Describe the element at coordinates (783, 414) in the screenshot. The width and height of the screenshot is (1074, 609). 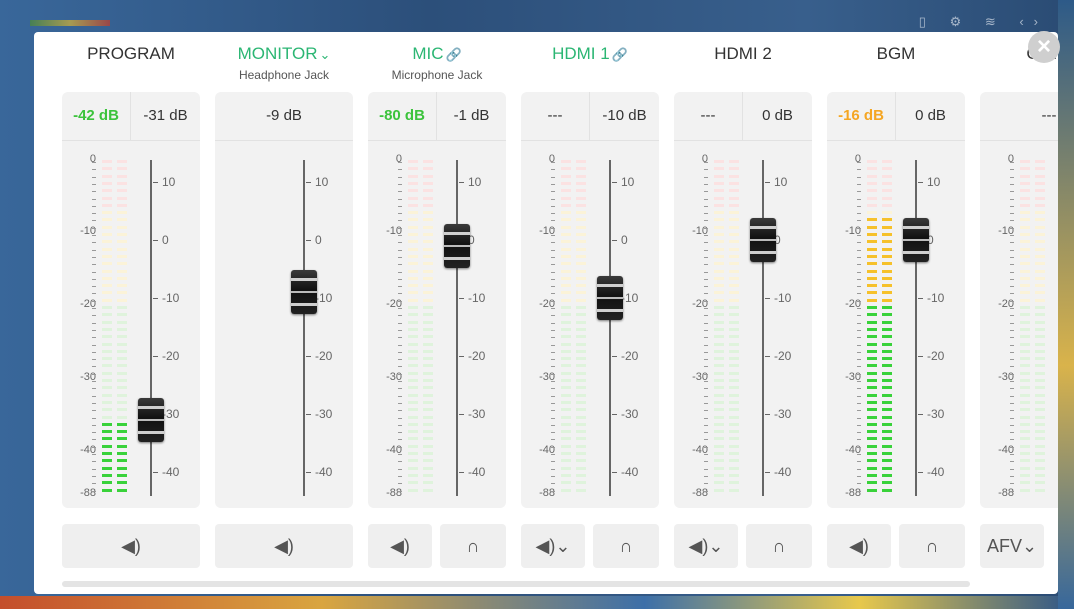
I see `fader-scale-label: -30` at that location.